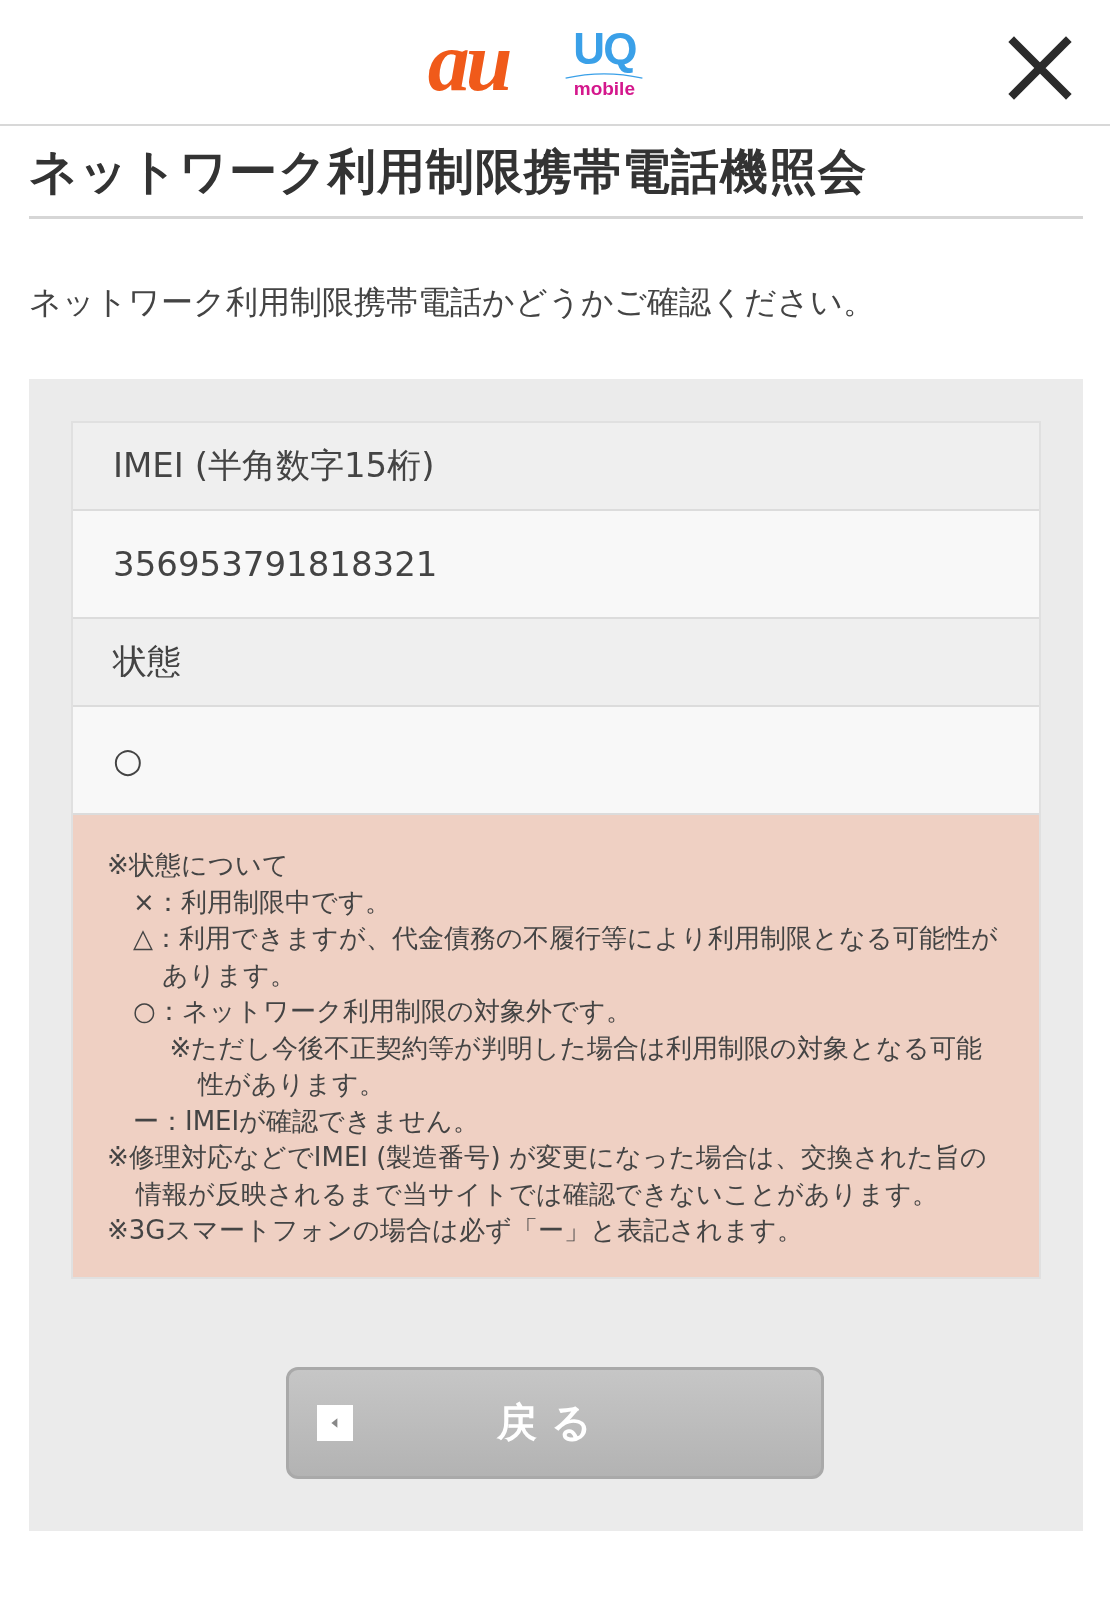  I want to click on field-value: 356953791818321, so click(556, 565).